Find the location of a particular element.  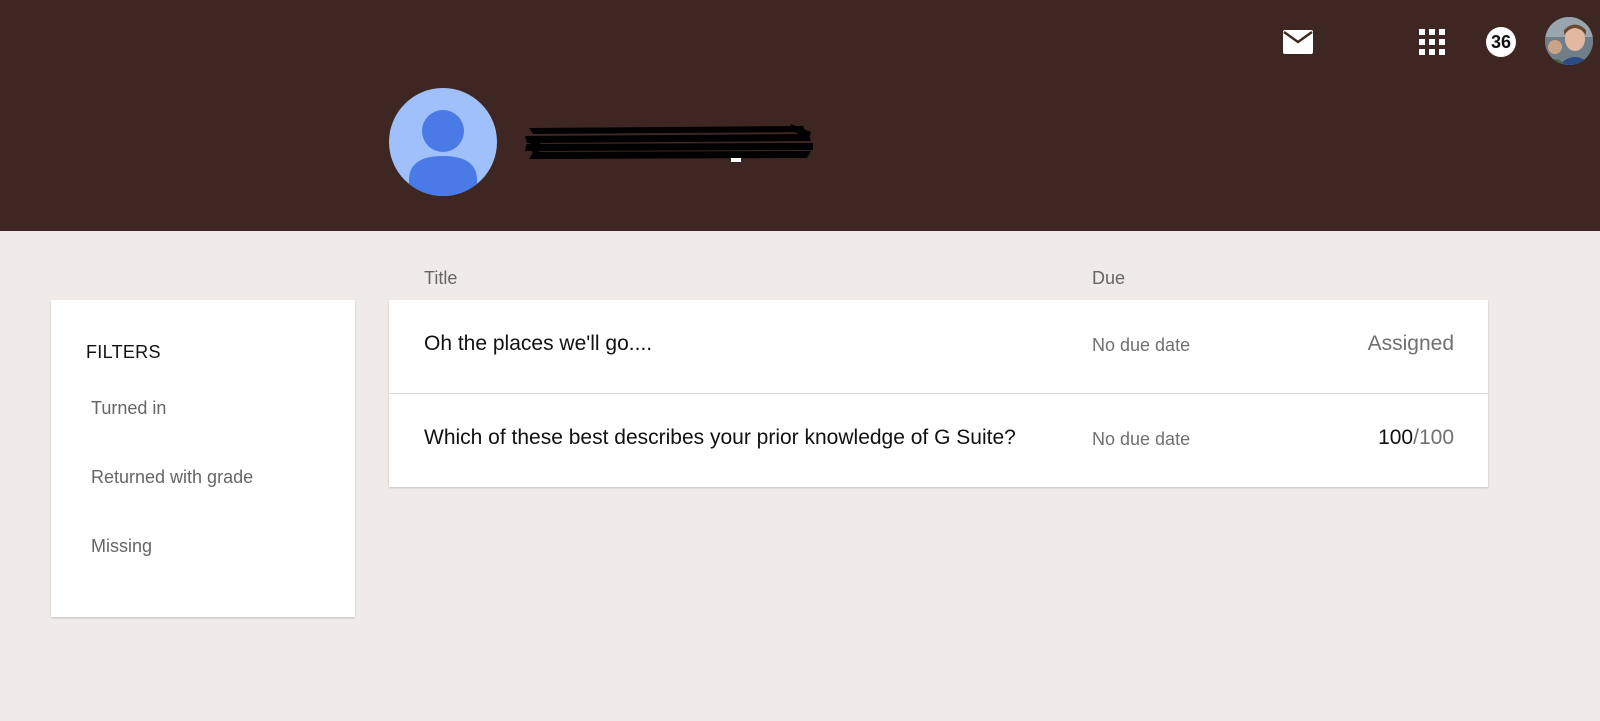

redaction-scribble is located at coordinates (669, 143).